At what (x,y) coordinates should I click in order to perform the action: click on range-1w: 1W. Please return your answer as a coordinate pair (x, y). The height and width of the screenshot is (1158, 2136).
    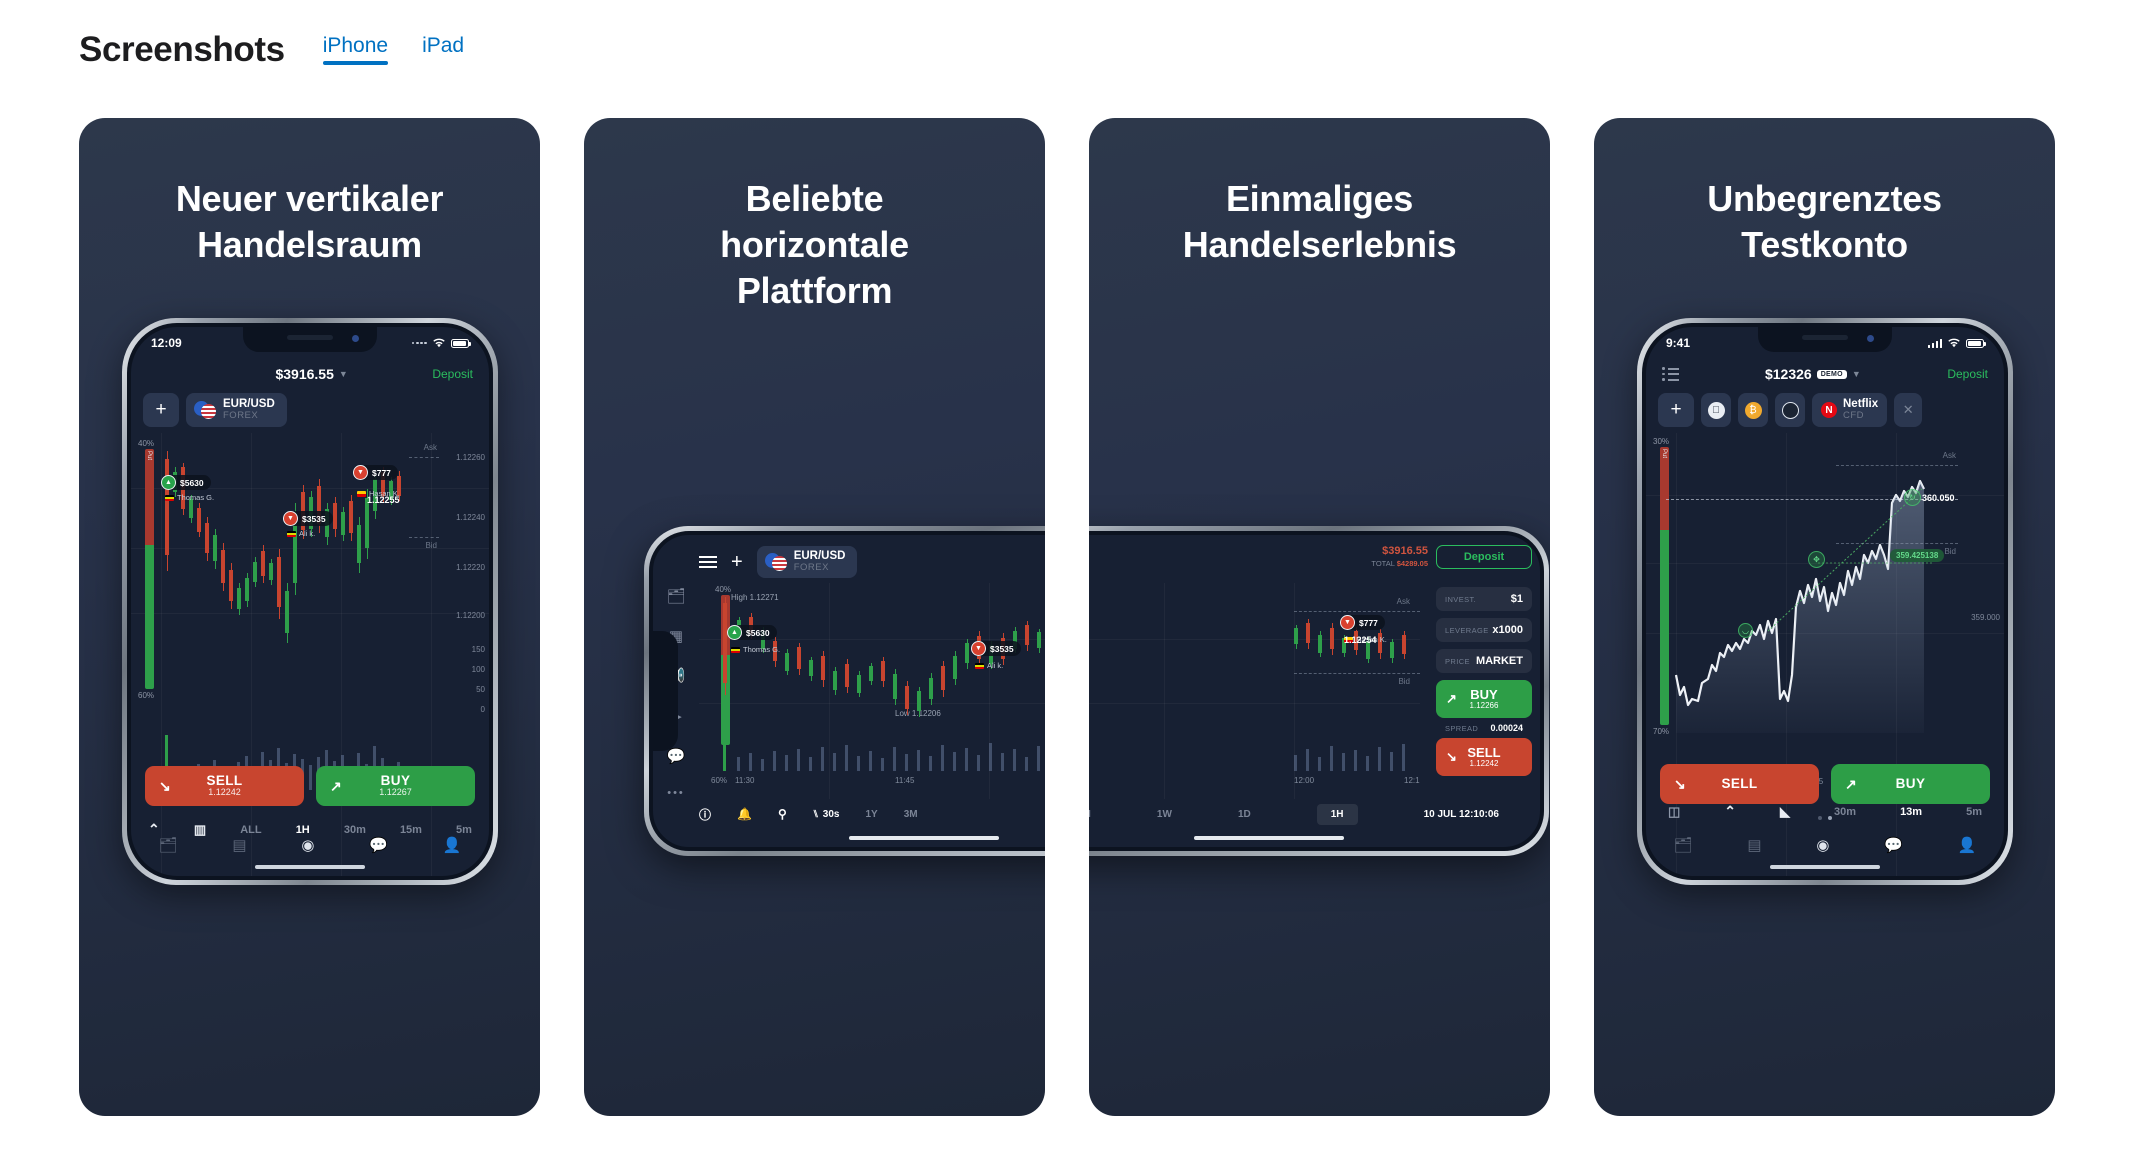
    Looking at the image, I should click on (1164, 814).